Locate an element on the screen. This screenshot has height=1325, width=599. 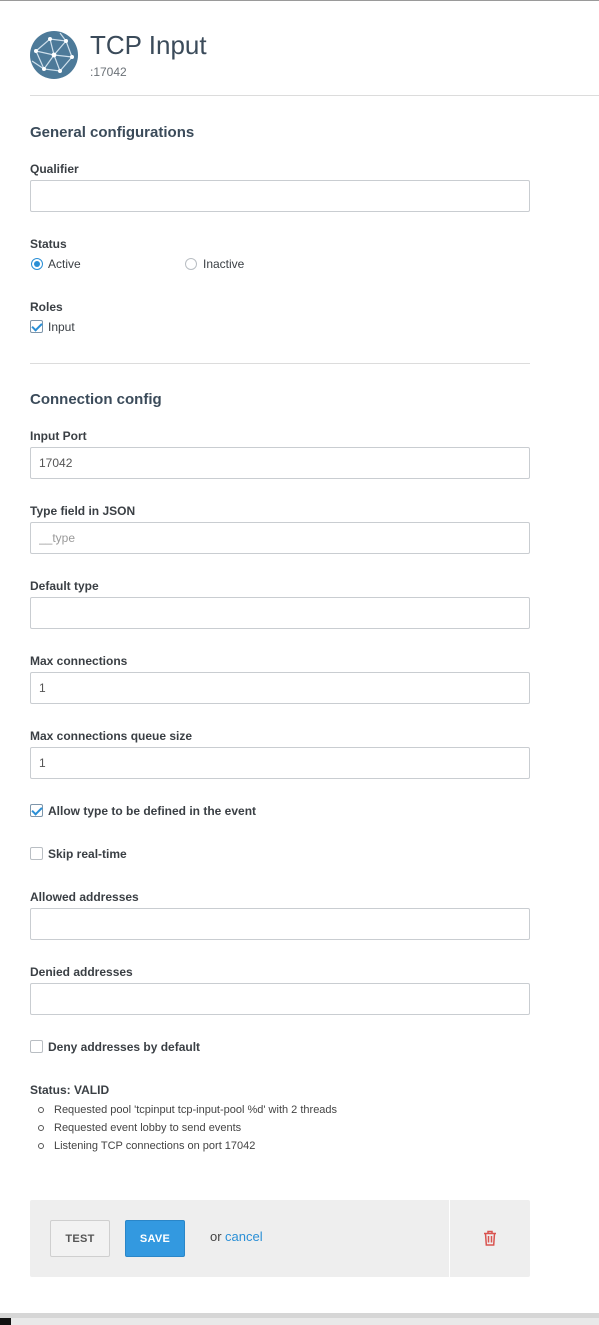
action-bar: TEST SAVE or cancel is located at coordinates (280, 1238).